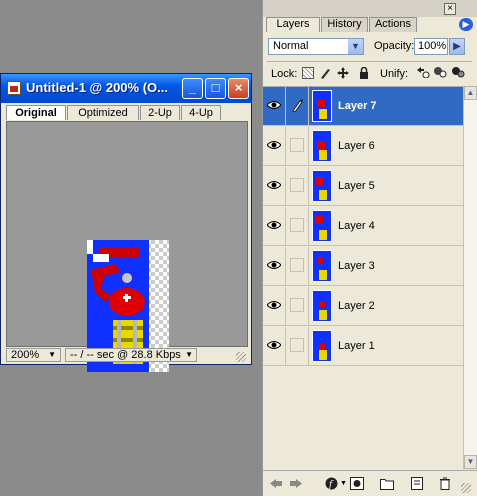 This screenshot has height=496, width=477. What do you see at coordinates (356, 186) in the screenshot?
I see `layer-name: Layer 5` at bounding box center [356, 186].